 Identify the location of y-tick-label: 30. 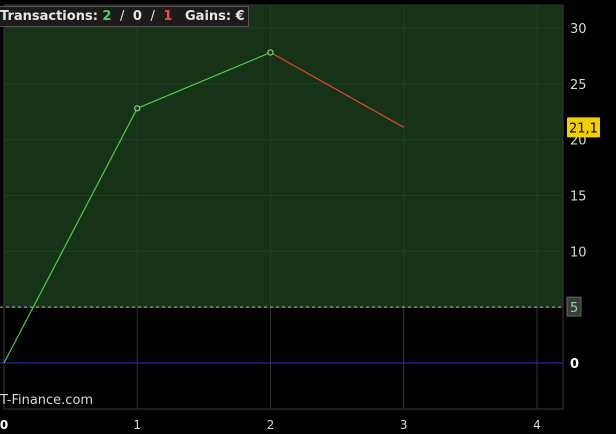
(578, 29).